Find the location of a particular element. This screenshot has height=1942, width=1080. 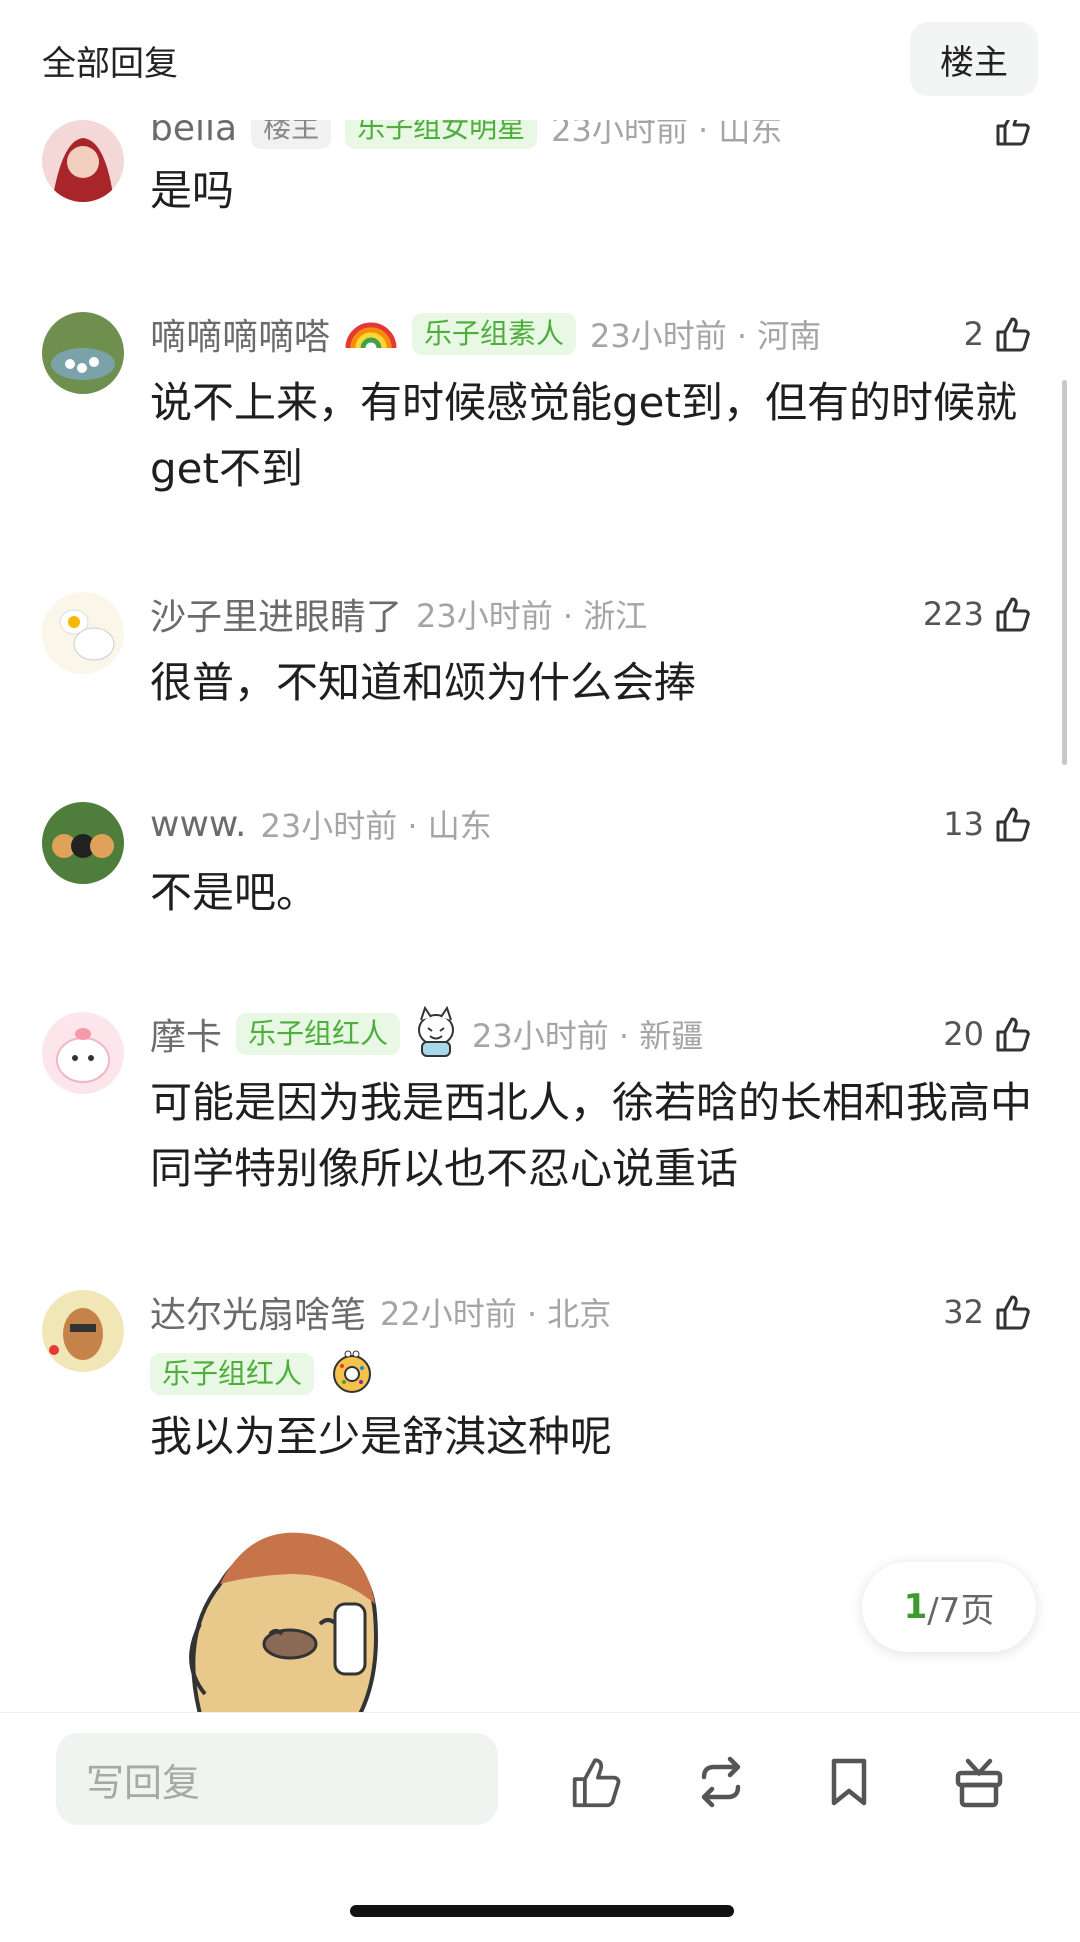

dog-sticker-image is located at coordinates (295, 1613).